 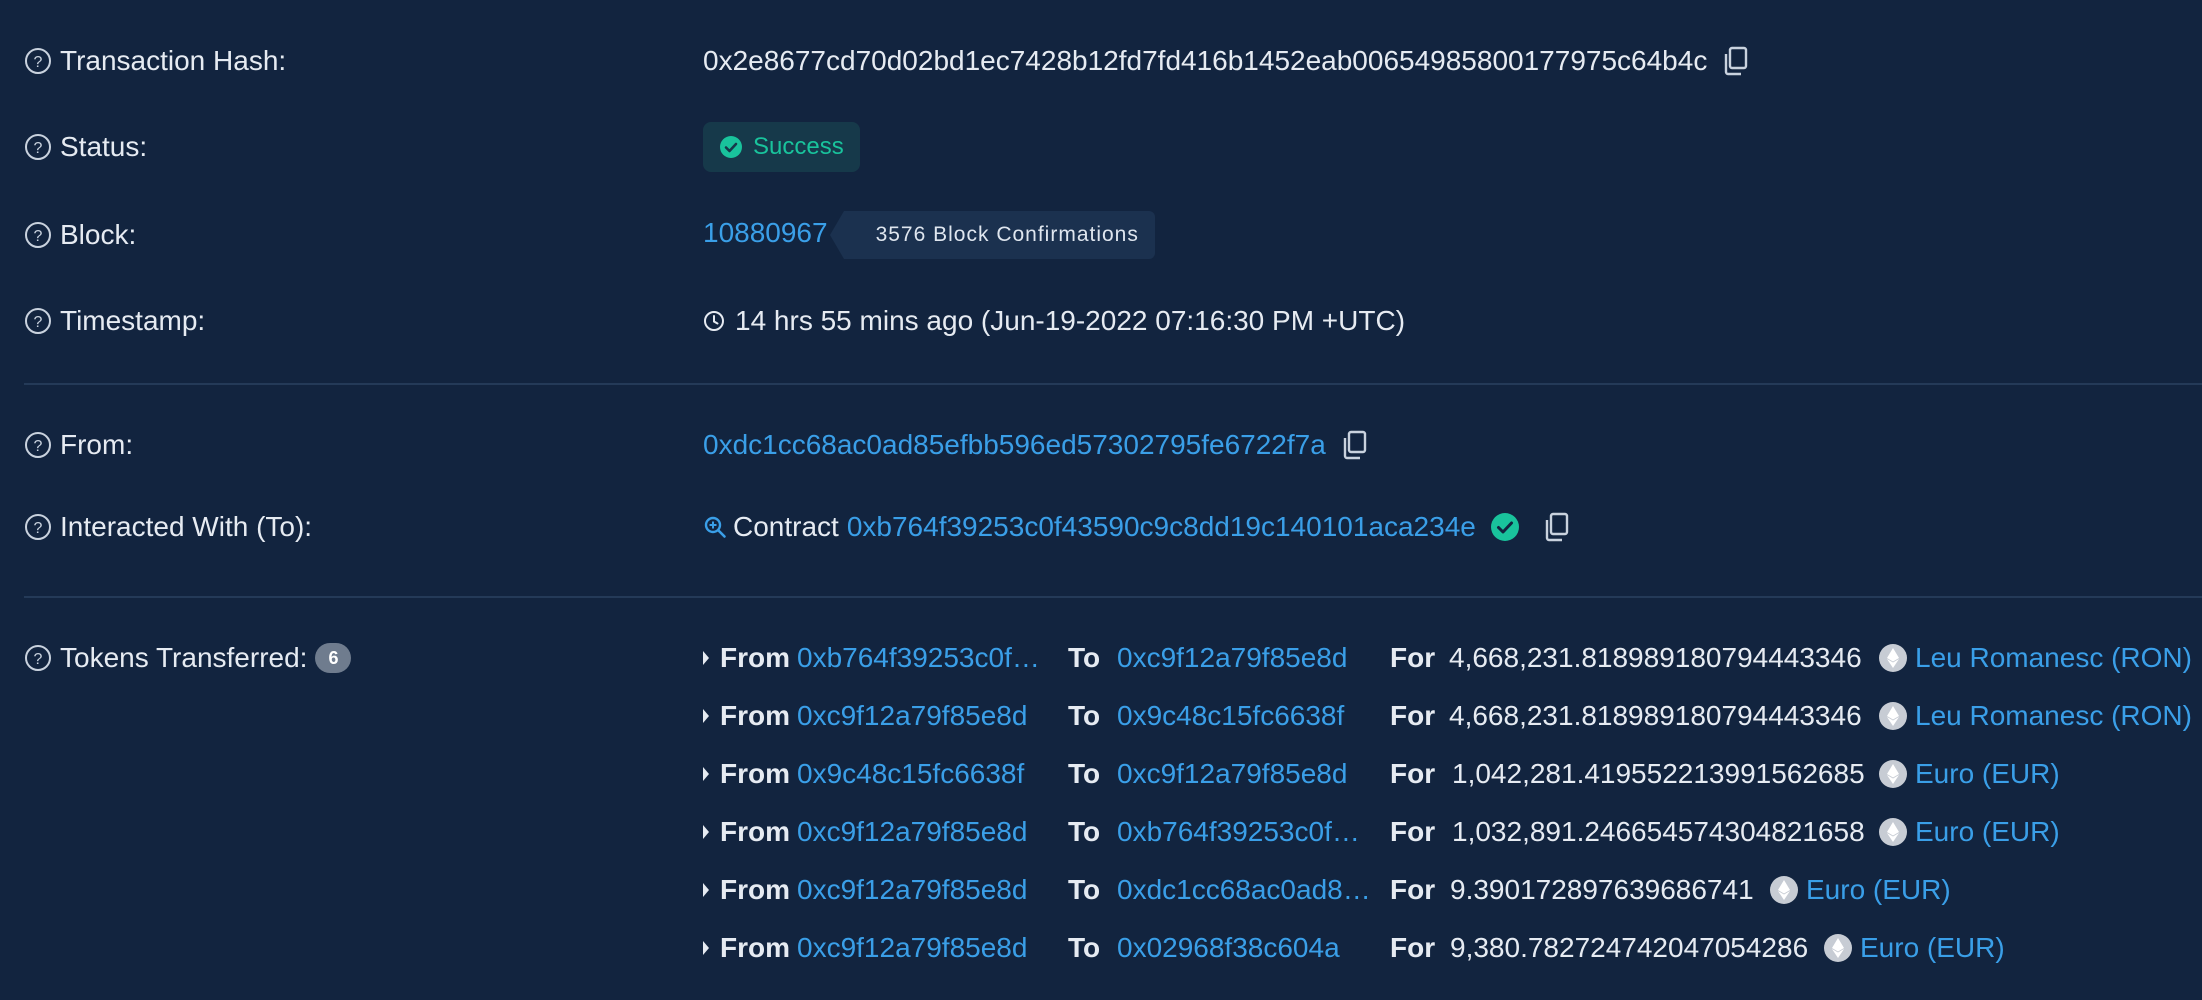 What do you see at coordinates (186, 526) in the screenshot?
I see `interacted-with-label: Interacted With (To):` at bounding box center [186, 526].